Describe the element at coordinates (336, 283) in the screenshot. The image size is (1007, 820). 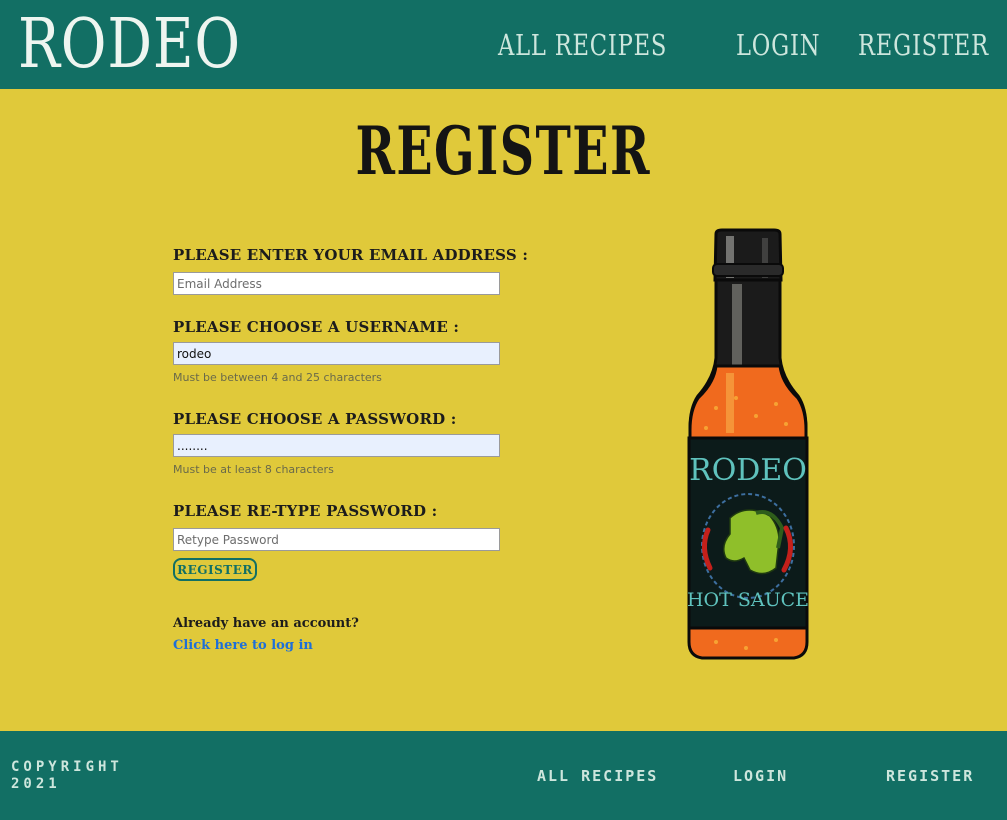
I see `email-field` at that location.